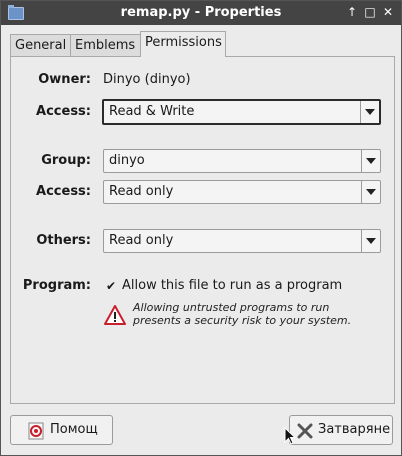 The width and height of the screenshot is (402, 456). Describe the element at coordinates (305, 431) in the screenshot. I see `close-icon` at that location.